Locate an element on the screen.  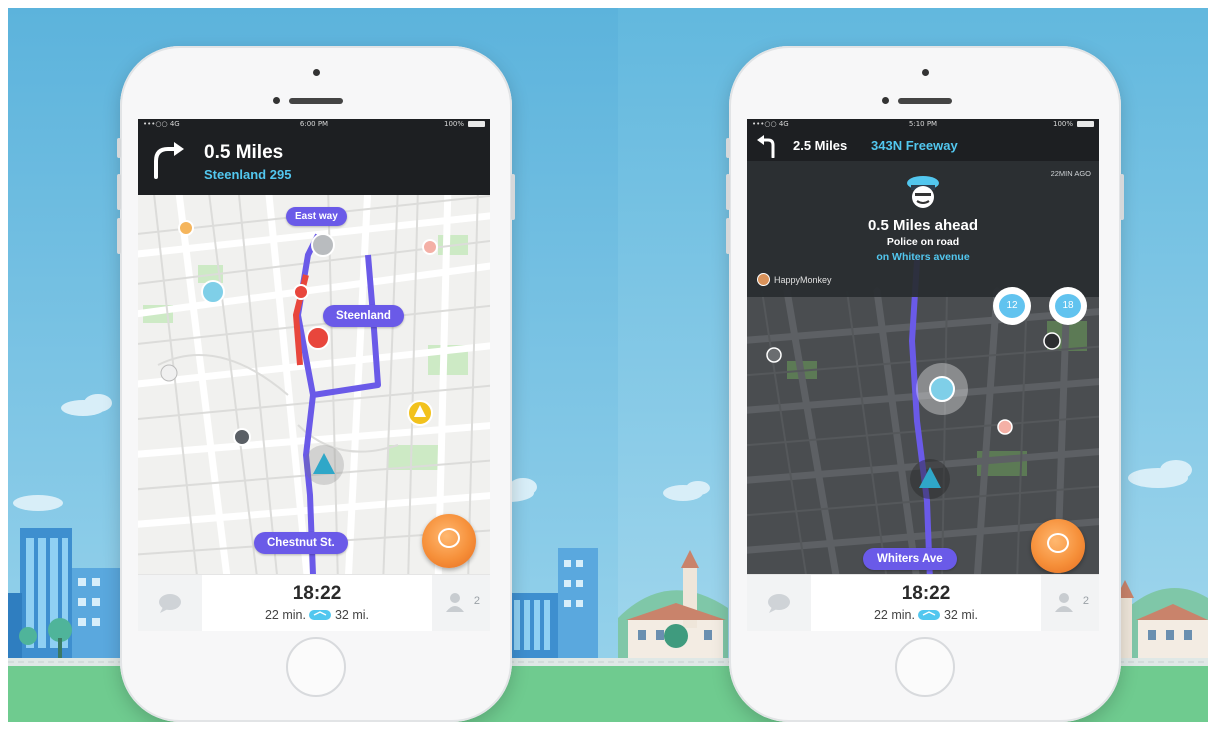
next-turn-street: 343N Freeway is located at coordinates (914, 145).